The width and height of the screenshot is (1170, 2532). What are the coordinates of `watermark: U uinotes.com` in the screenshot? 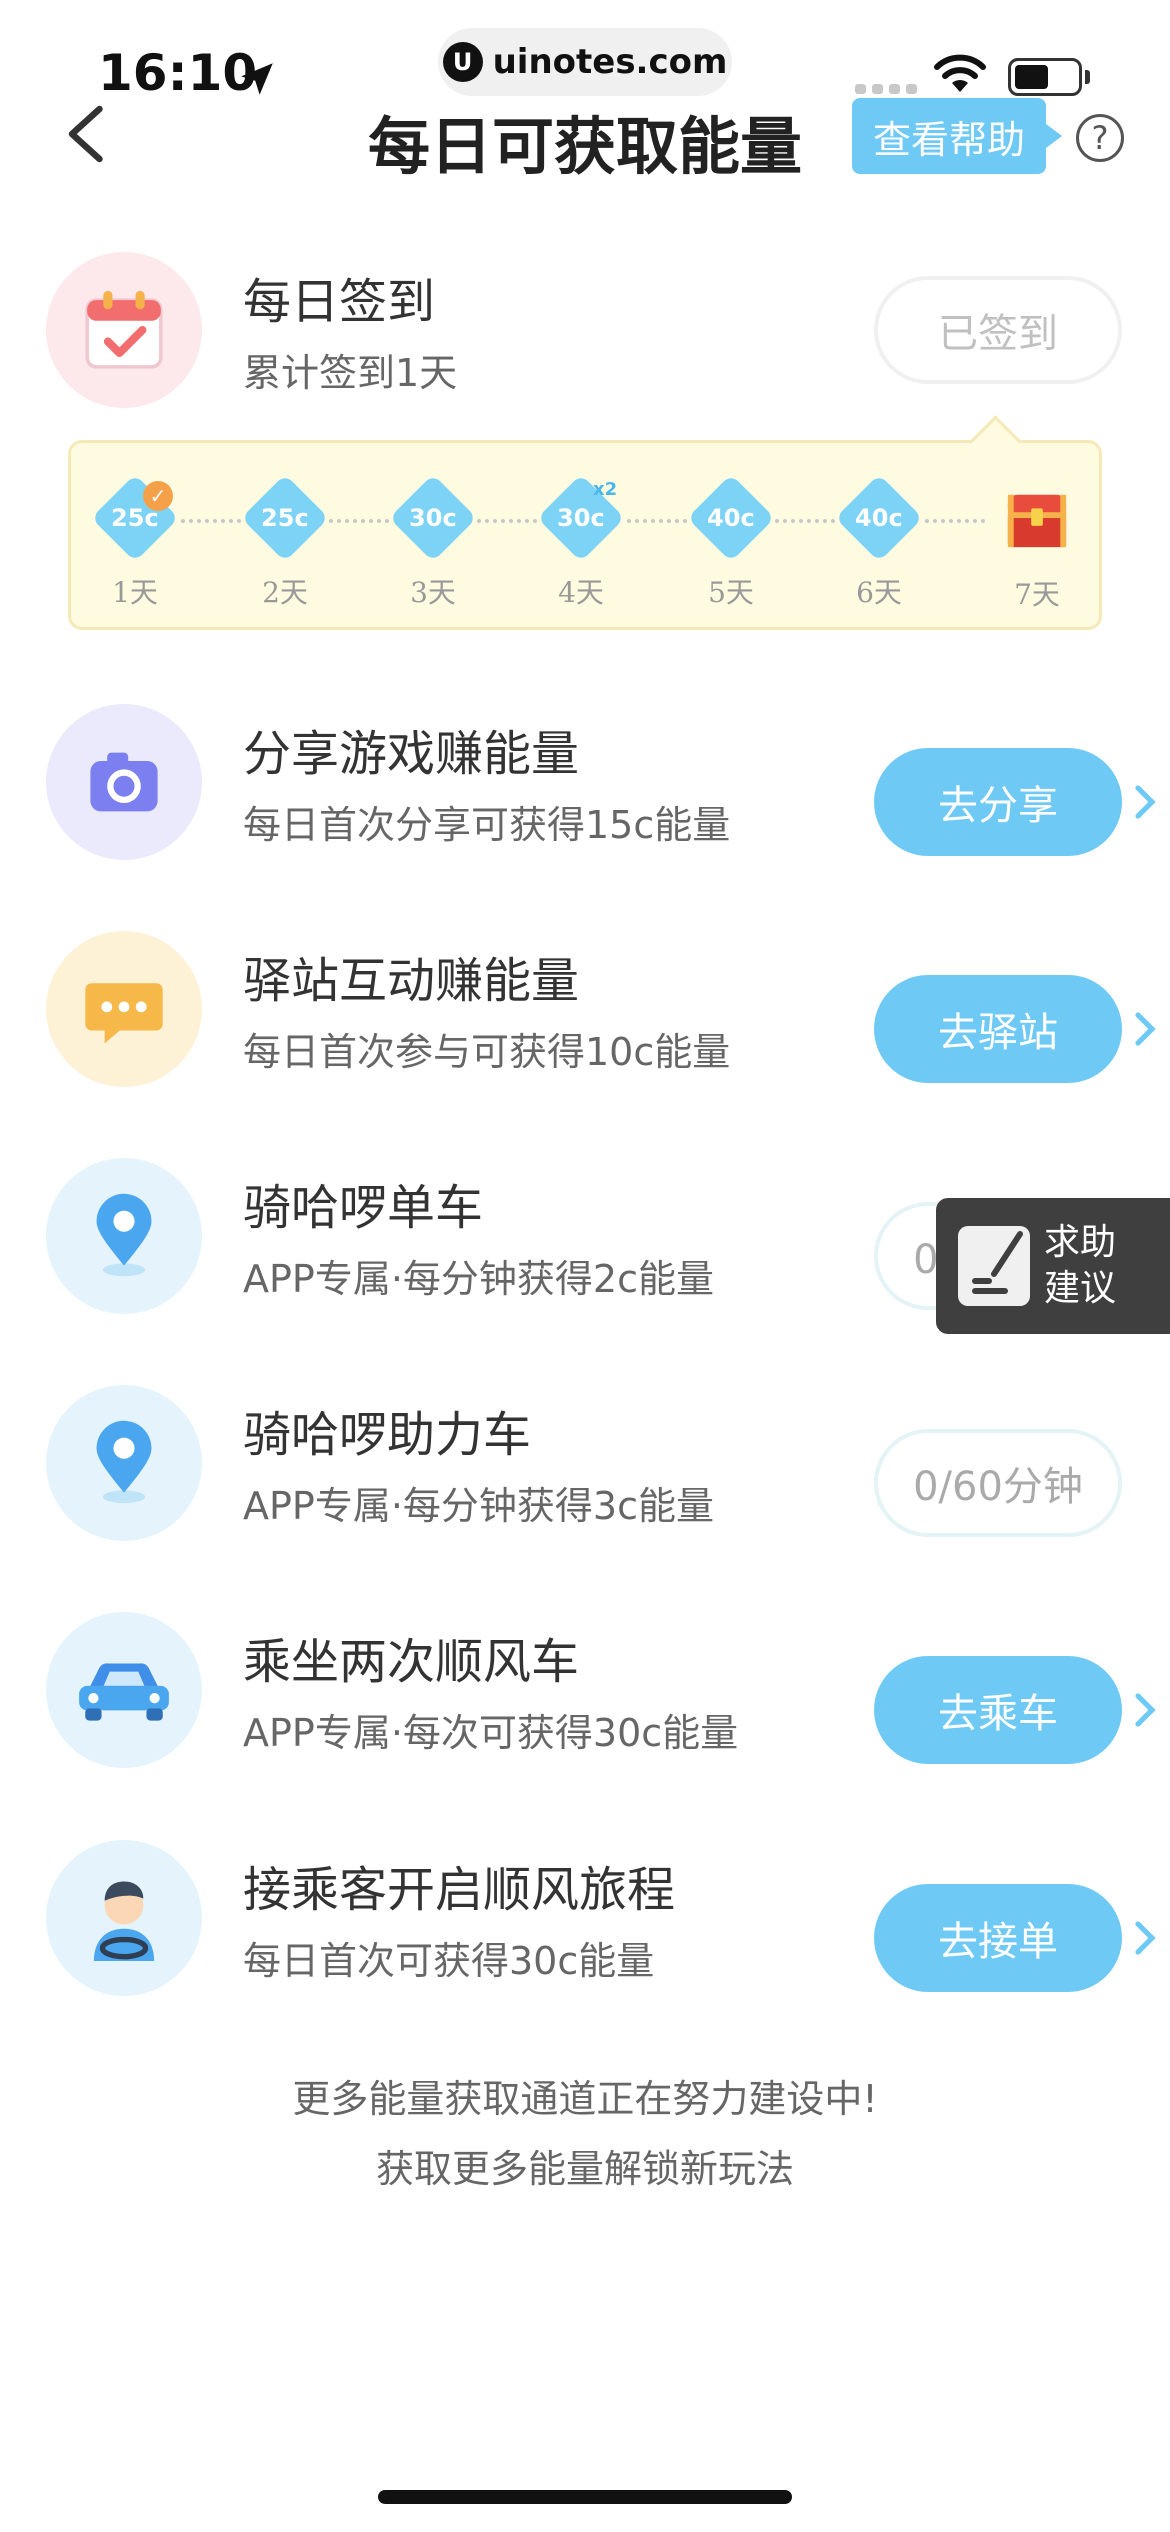 It's located at (585, 62).